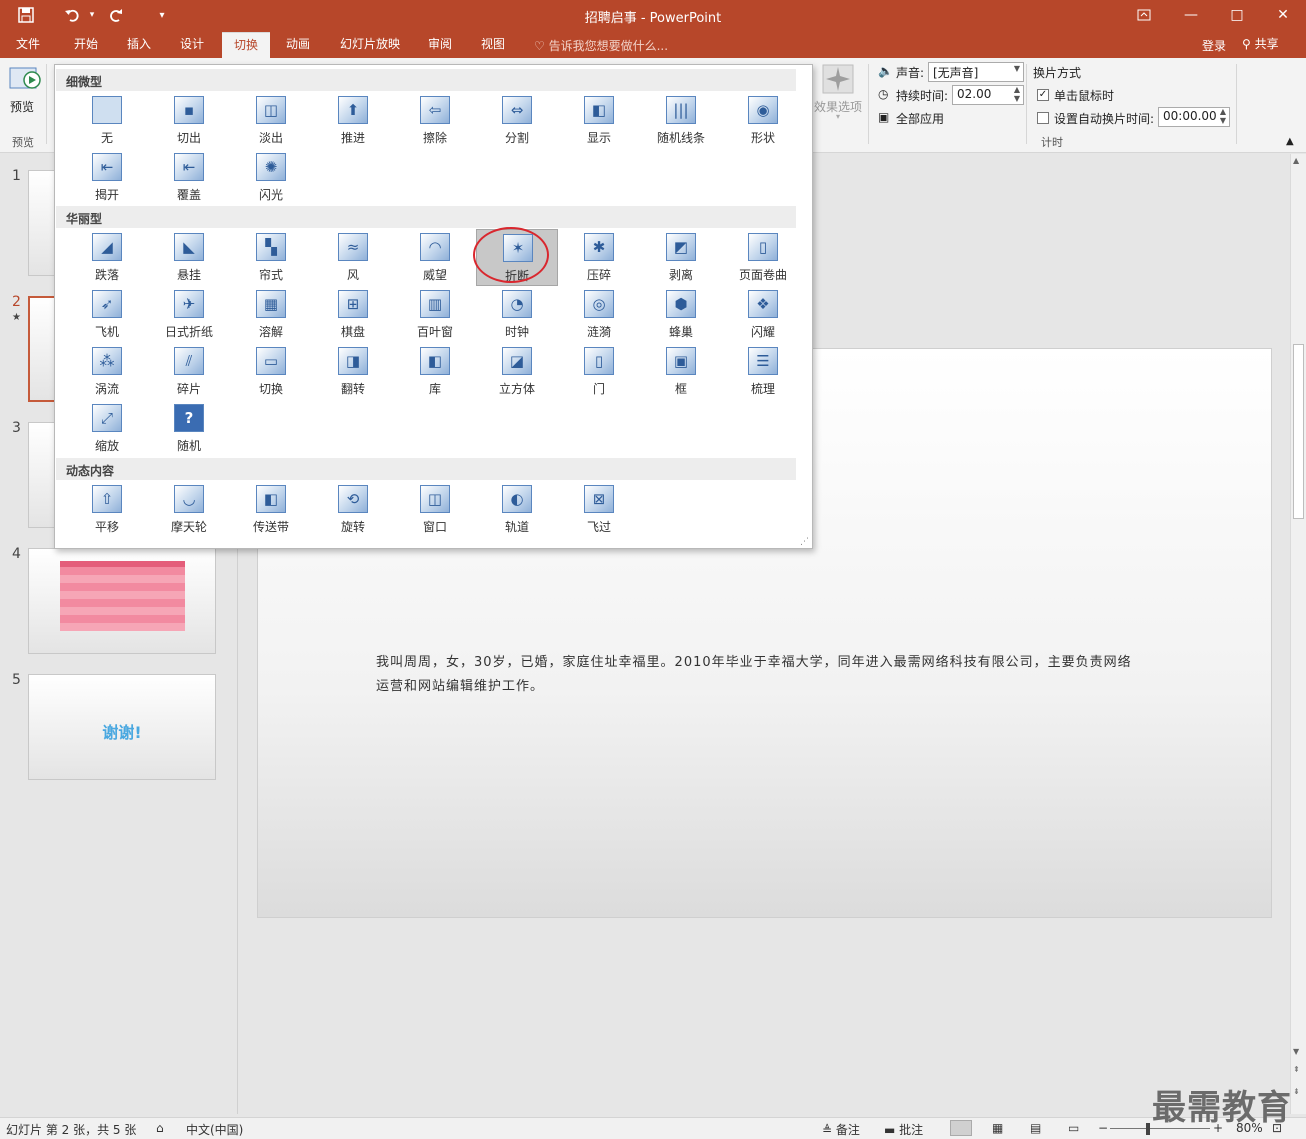  What do you see at coordinates (25, 79) in the screenshot?
I see `preview-icon` at bounding box center [25, 79].